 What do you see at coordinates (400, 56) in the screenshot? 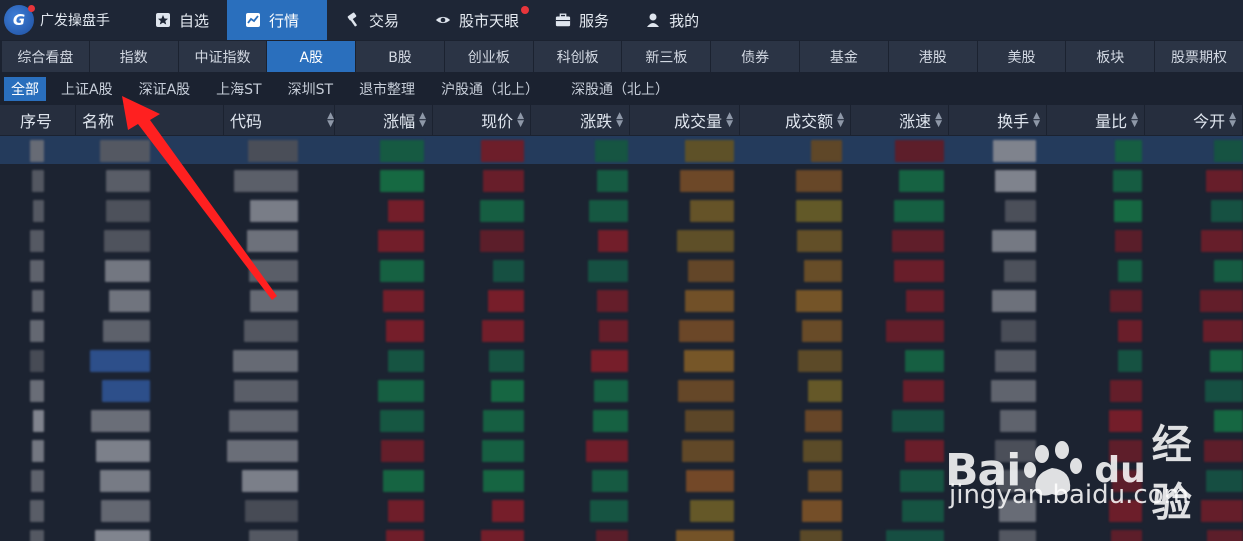
I see `tab-b-share: B股` at bounding box center [400, 56].